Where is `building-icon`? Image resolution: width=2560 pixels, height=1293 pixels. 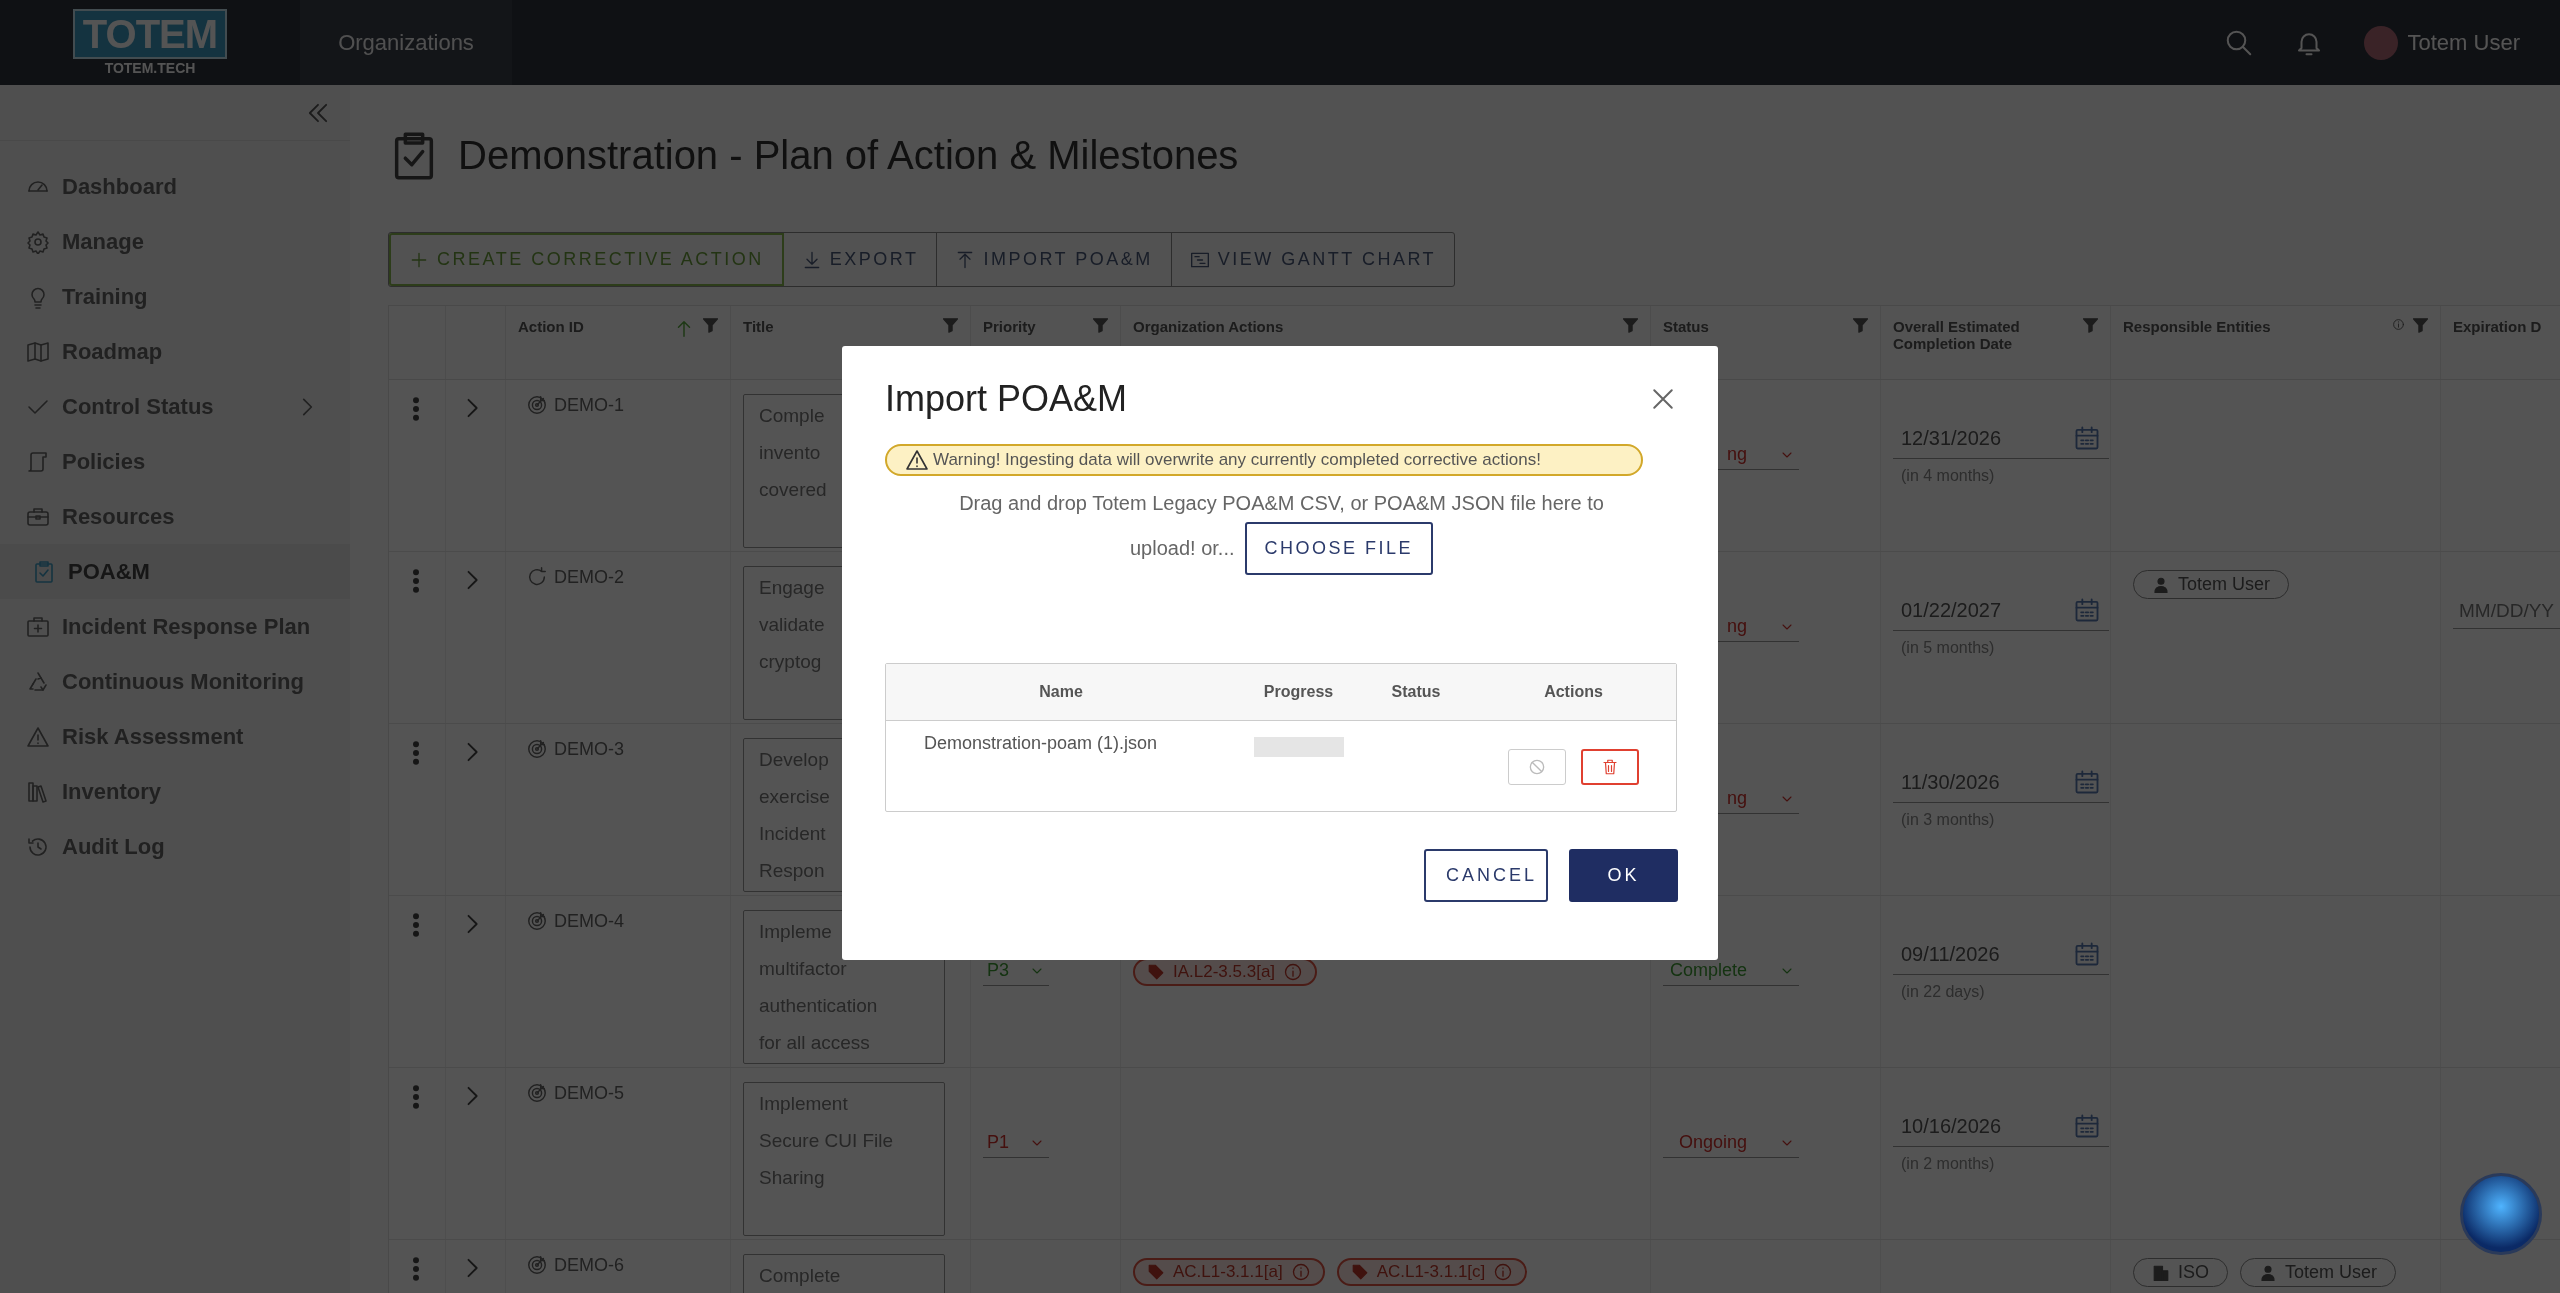 building-icon is located at coordinates (2161, 1272).